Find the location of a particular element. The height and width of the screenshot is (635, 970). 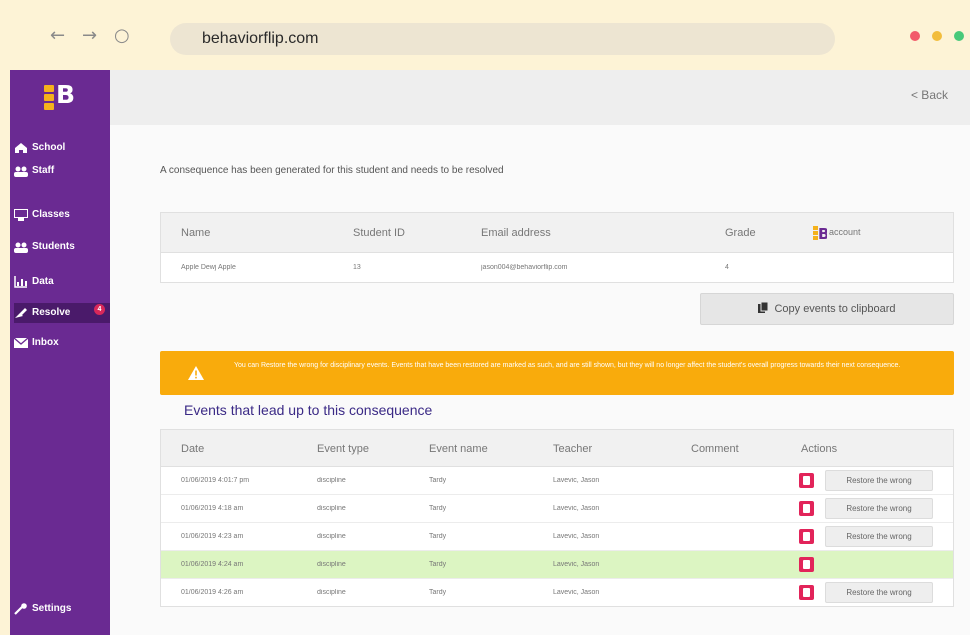

logo-letter: B is located at coordinates (66, 94).